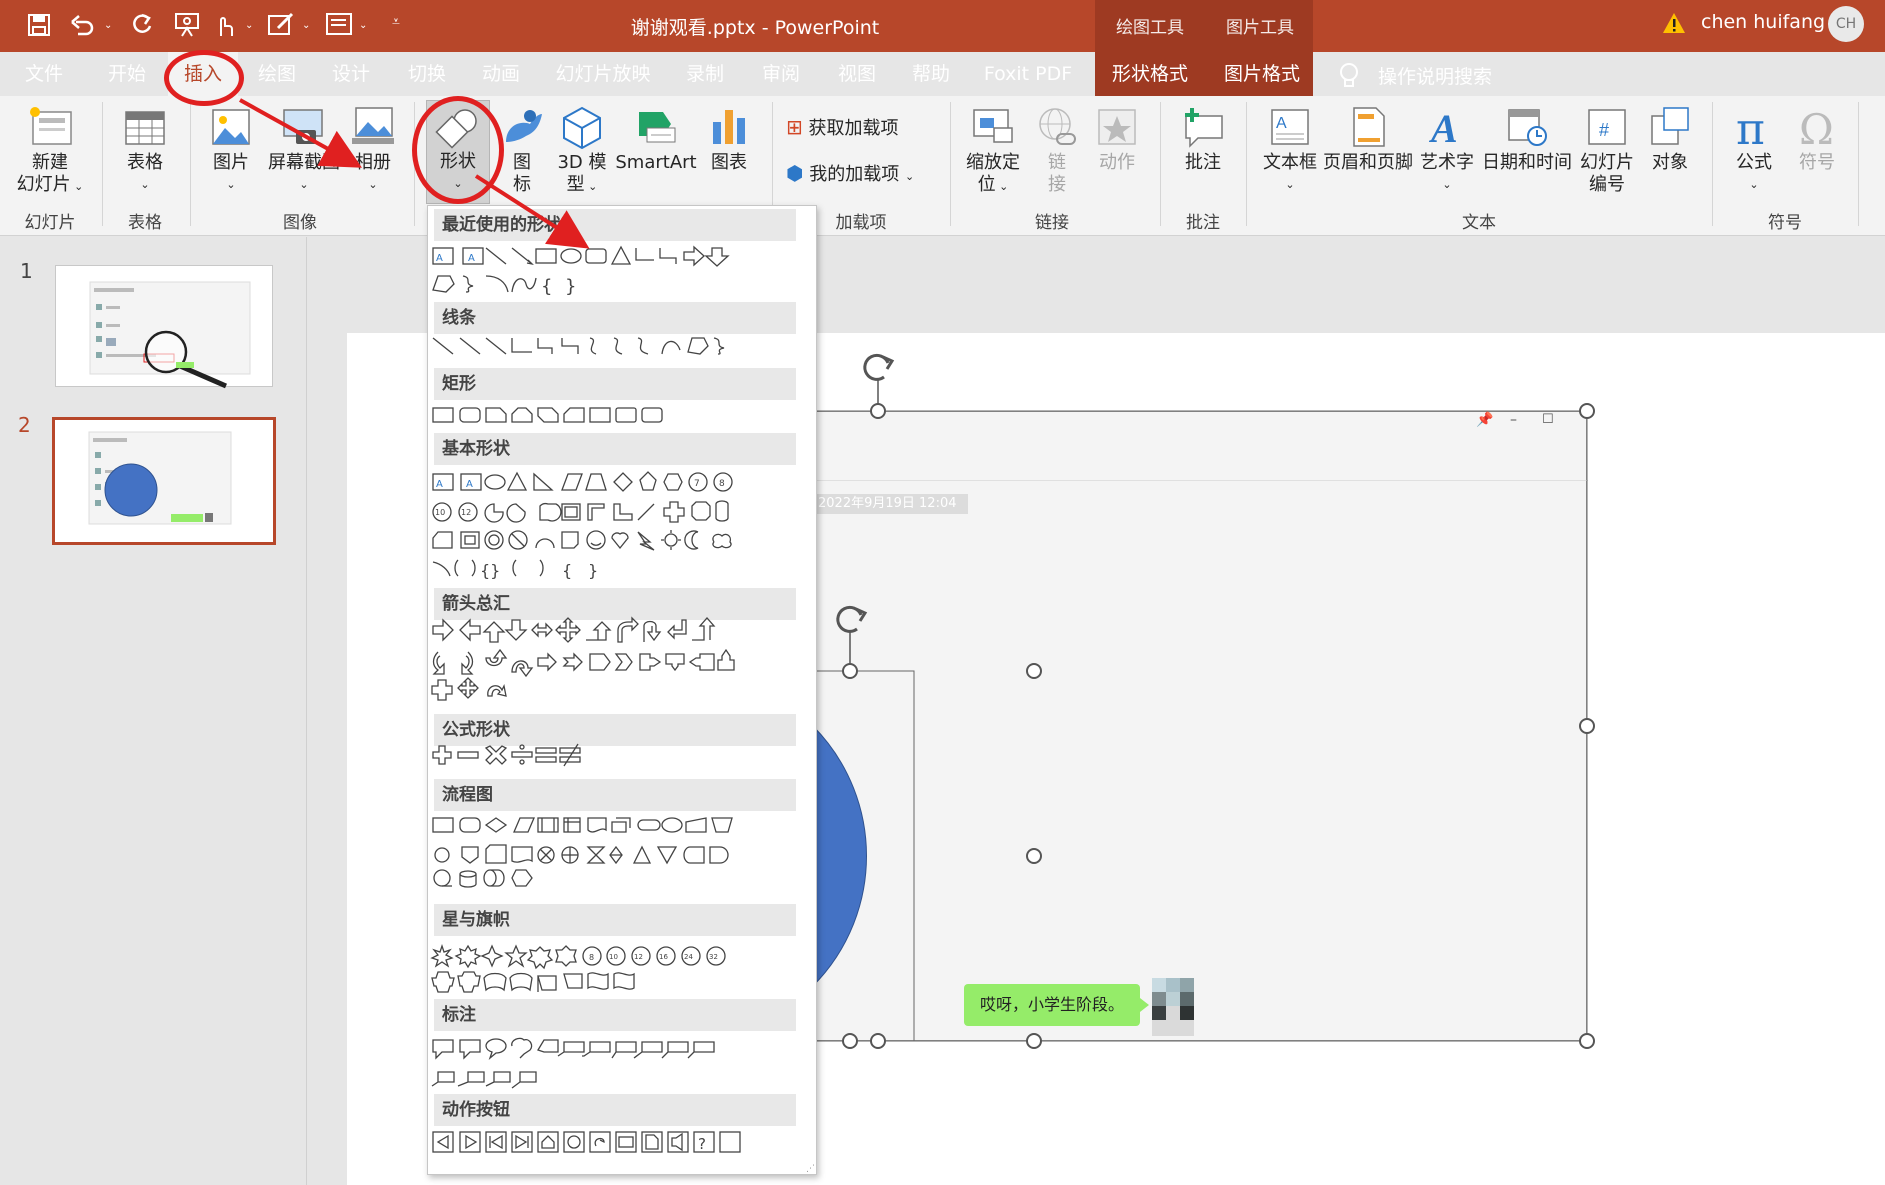 The height and width of the screenshot is (1185, 1885). I want to click on stars-banners-grid: 8 10 12 16 24 32, so click(578, 968).